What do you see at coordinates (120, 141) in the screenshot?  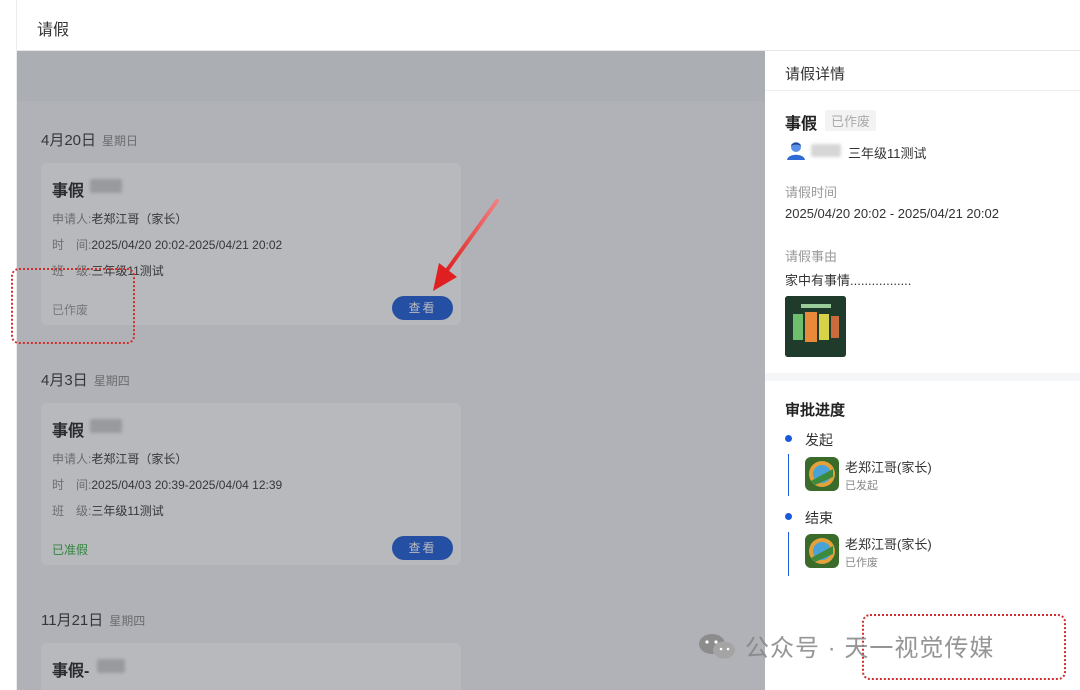 I see `weekday-label: 星期日` at bounding box center [120, 141].